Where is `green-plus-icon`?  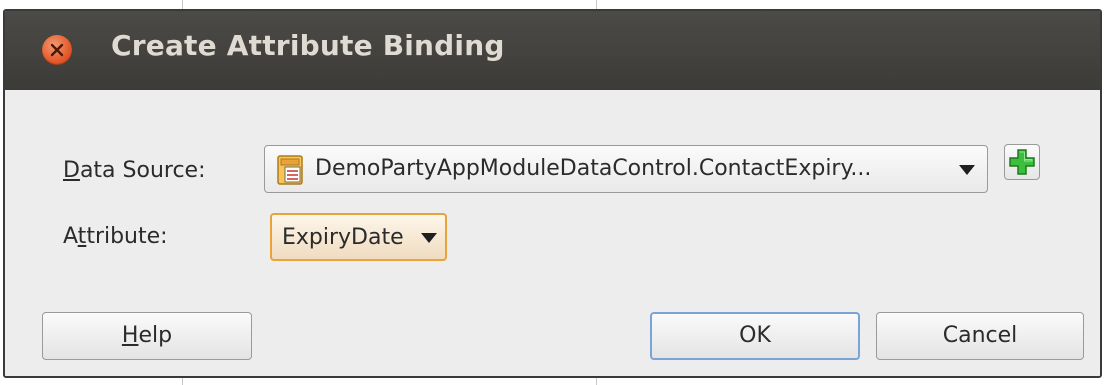 green-plus-icon is located at coordinates (1022, 162).